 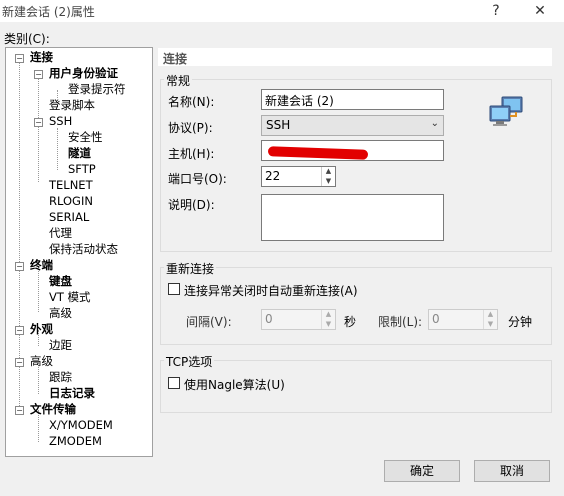 I want to click on tree-item-file-transfer: 文件传输, so click(x=53, y=409).